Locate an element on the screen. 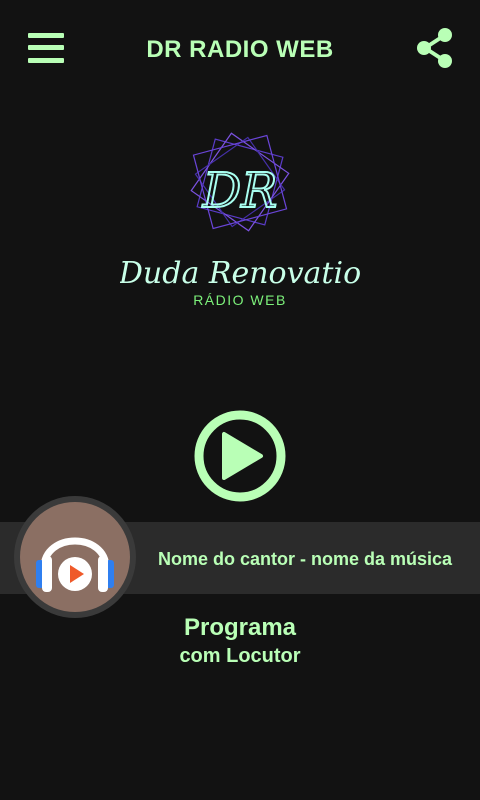  program-title: Programa is located at coordinates (240, 627).